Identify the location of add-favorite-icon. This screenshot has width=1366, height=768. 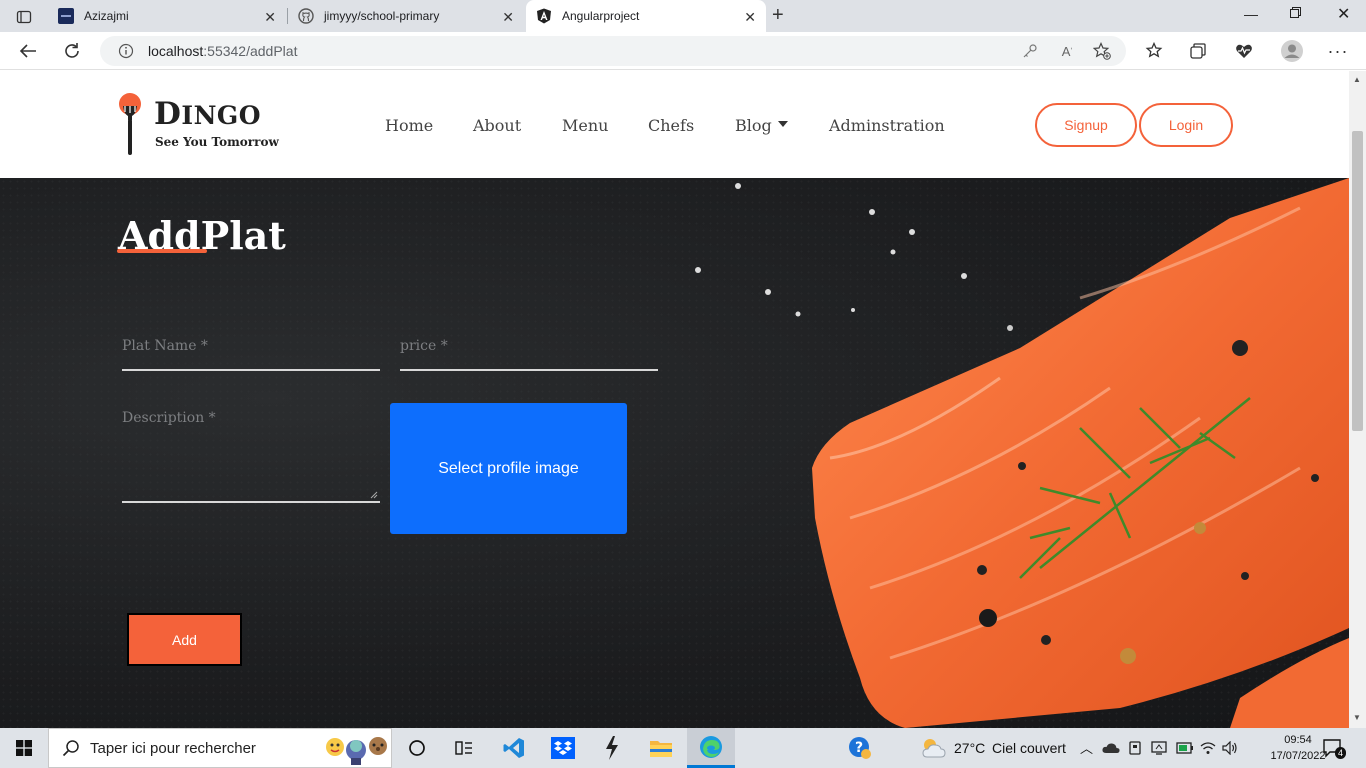
(1102, 51).